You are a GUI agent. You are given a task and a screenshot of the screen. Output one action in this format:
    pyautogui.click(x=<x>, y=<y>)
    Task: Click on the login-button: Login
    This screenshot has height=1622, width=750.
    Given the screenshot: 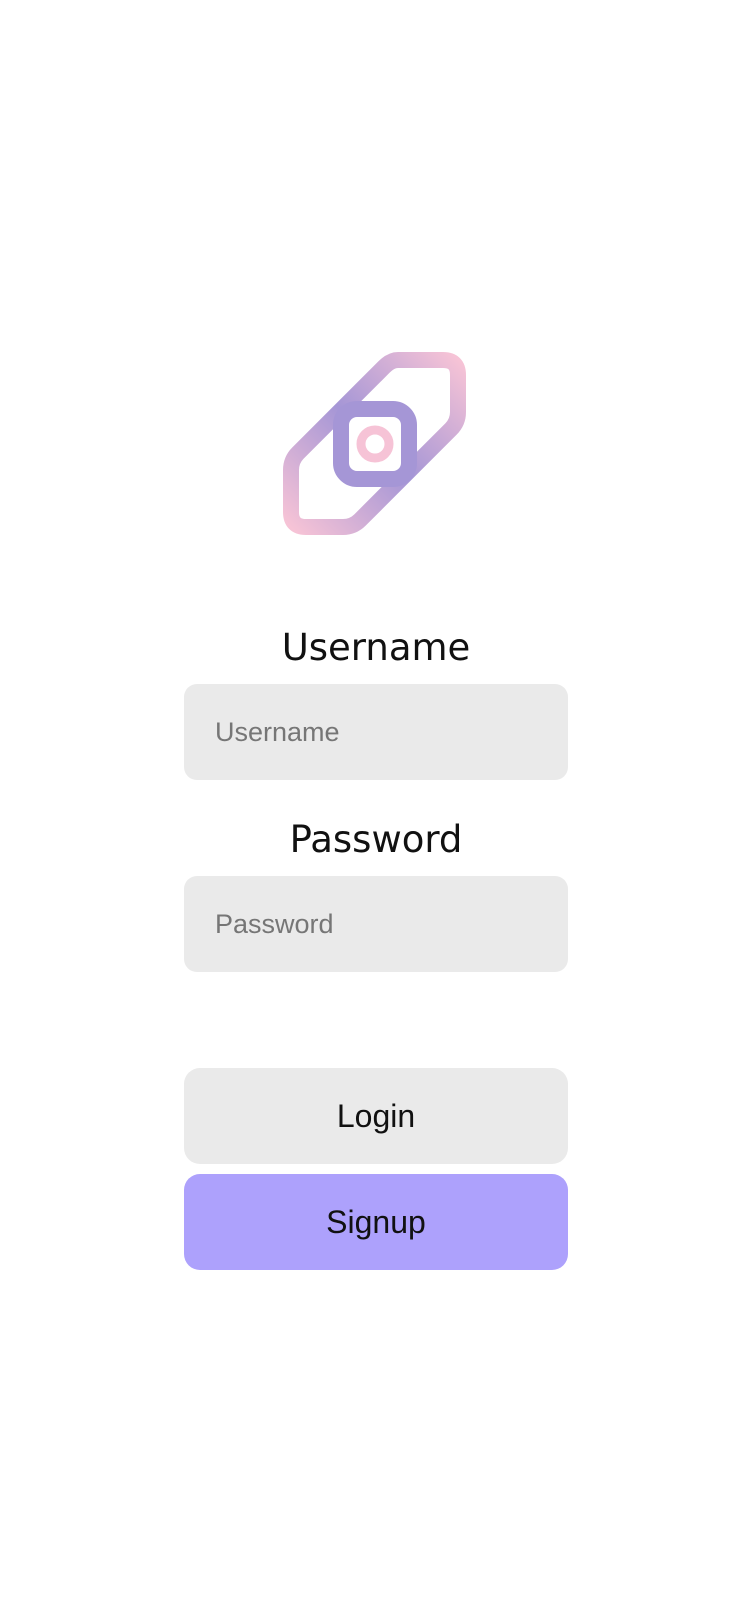 What is the action you would take?
    pyautogui.click(x=376, y=1116)
    